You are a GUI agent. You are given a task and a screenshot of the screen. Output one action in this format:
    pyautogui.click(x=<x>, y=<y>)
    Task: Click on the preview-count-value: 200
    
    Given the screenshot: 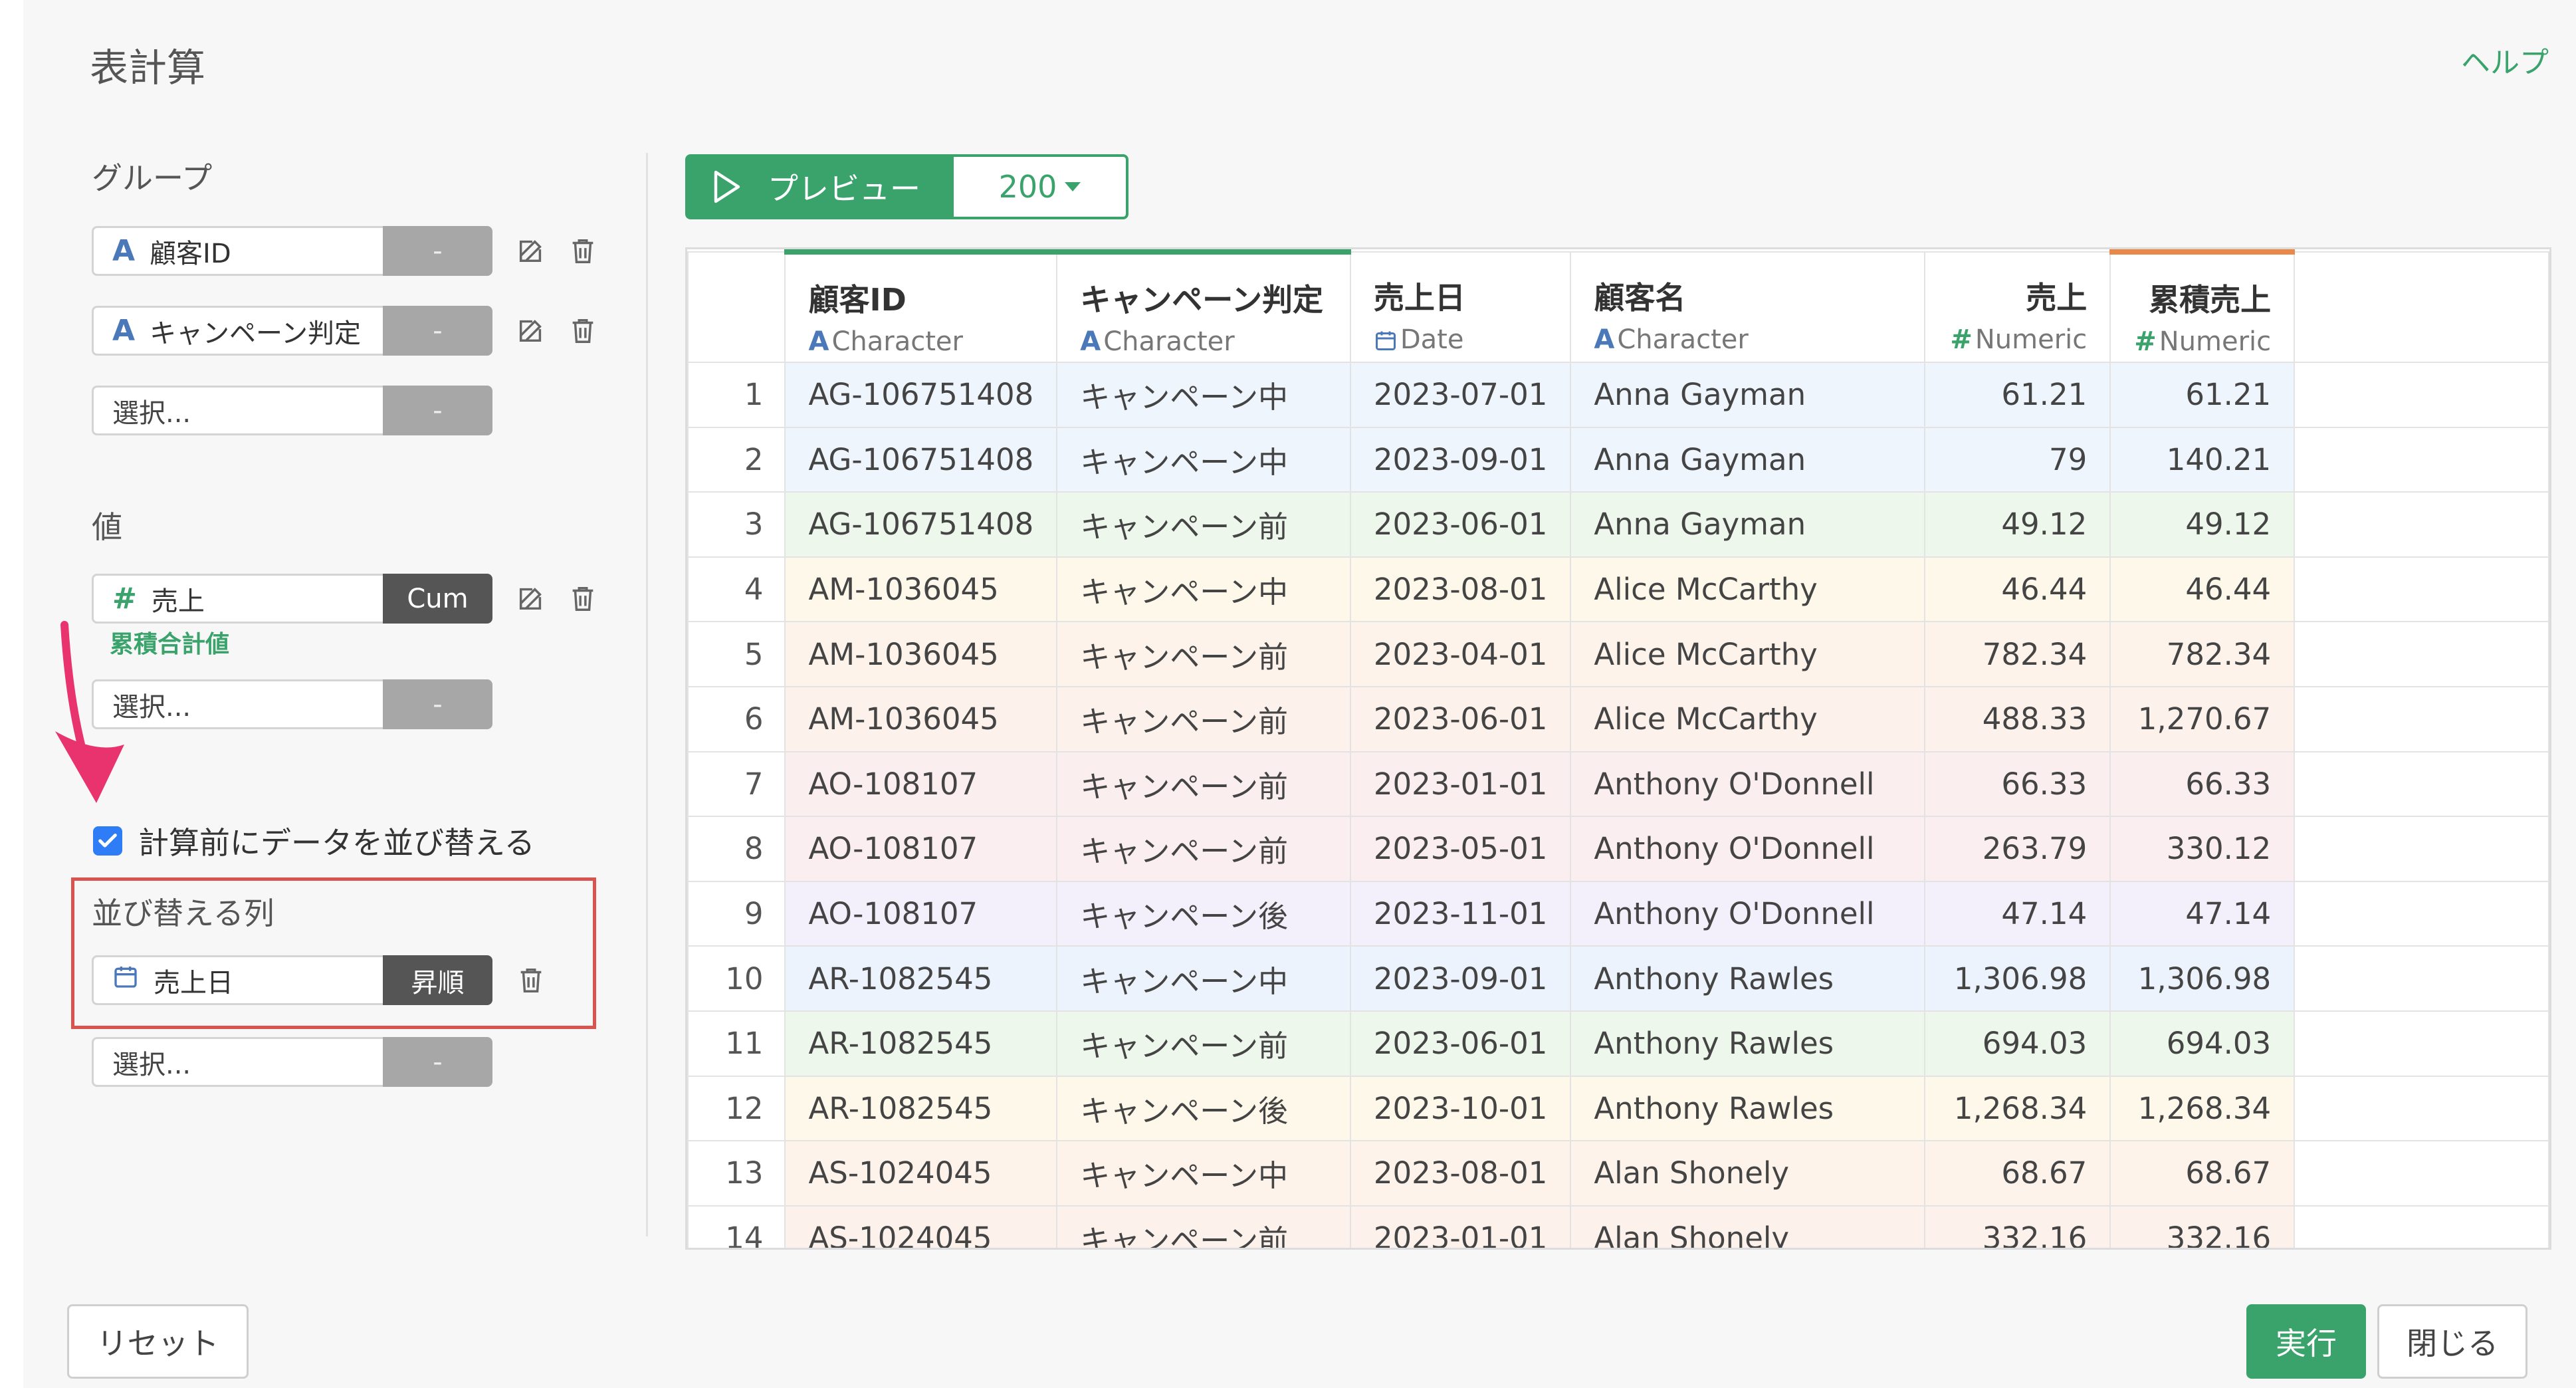 What is the action you would take?
    pyautogui.click(x=1027, y=187)
    